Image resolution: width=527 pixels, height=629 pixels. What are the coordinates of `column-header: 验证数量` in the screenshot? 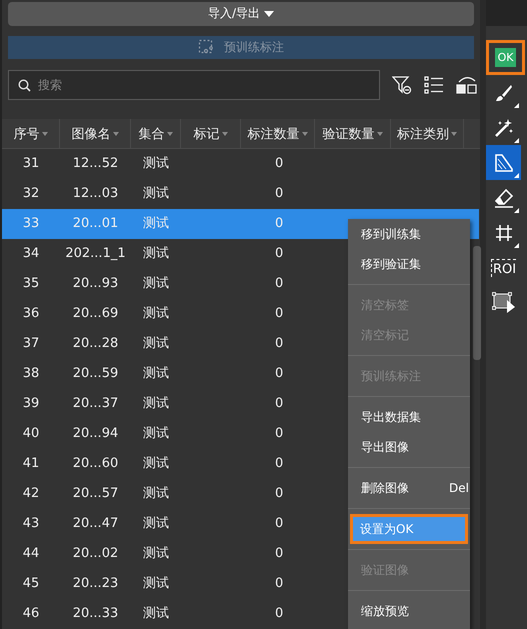 It's located at (353, 133).